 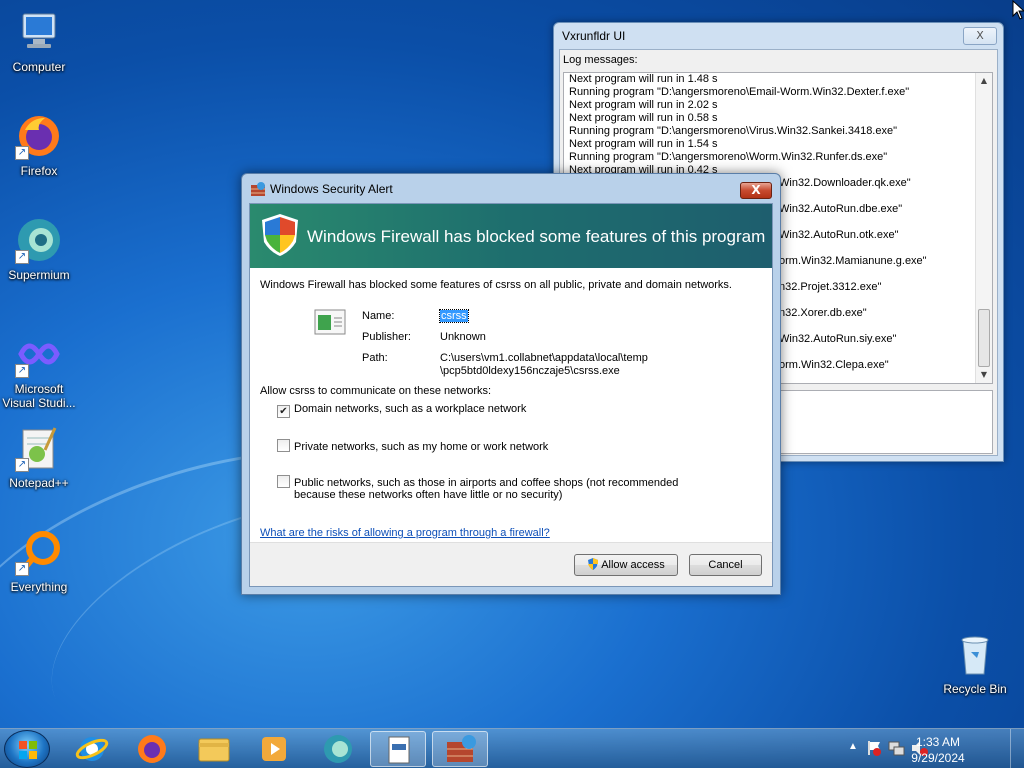 I want to click on network-icon, so click(x=897, y=749).